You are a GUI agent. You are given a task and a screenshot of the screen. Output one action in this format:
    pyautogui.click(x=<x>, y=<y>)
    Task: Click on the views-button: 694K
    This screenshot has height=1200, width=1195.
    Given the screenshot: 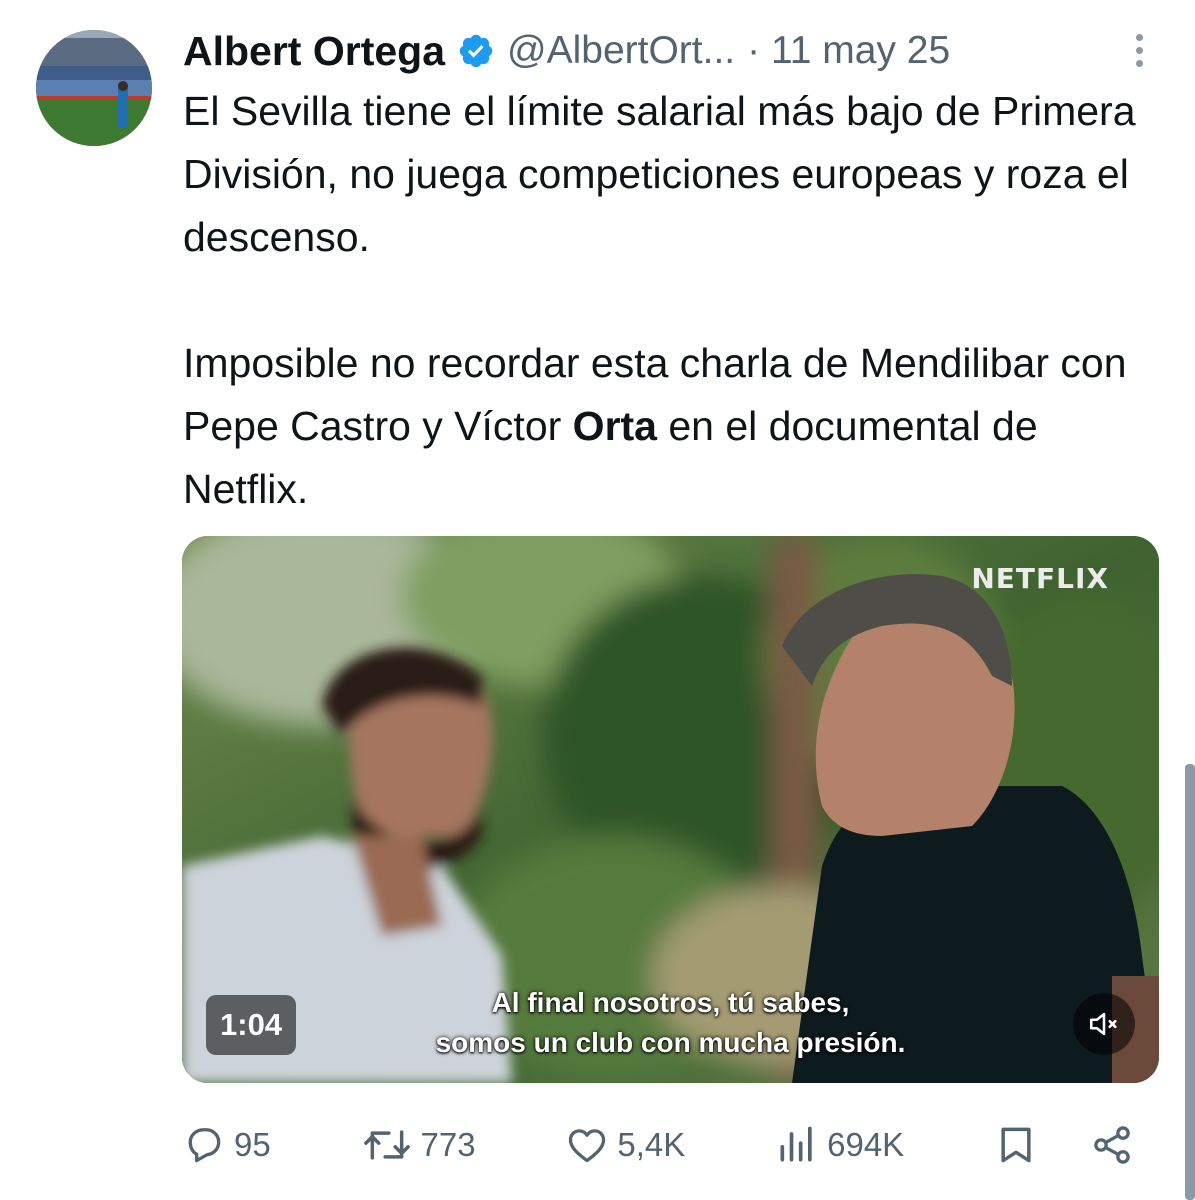 What is the action you would take?
    pyautogui.click(x=839, y=1145)
    